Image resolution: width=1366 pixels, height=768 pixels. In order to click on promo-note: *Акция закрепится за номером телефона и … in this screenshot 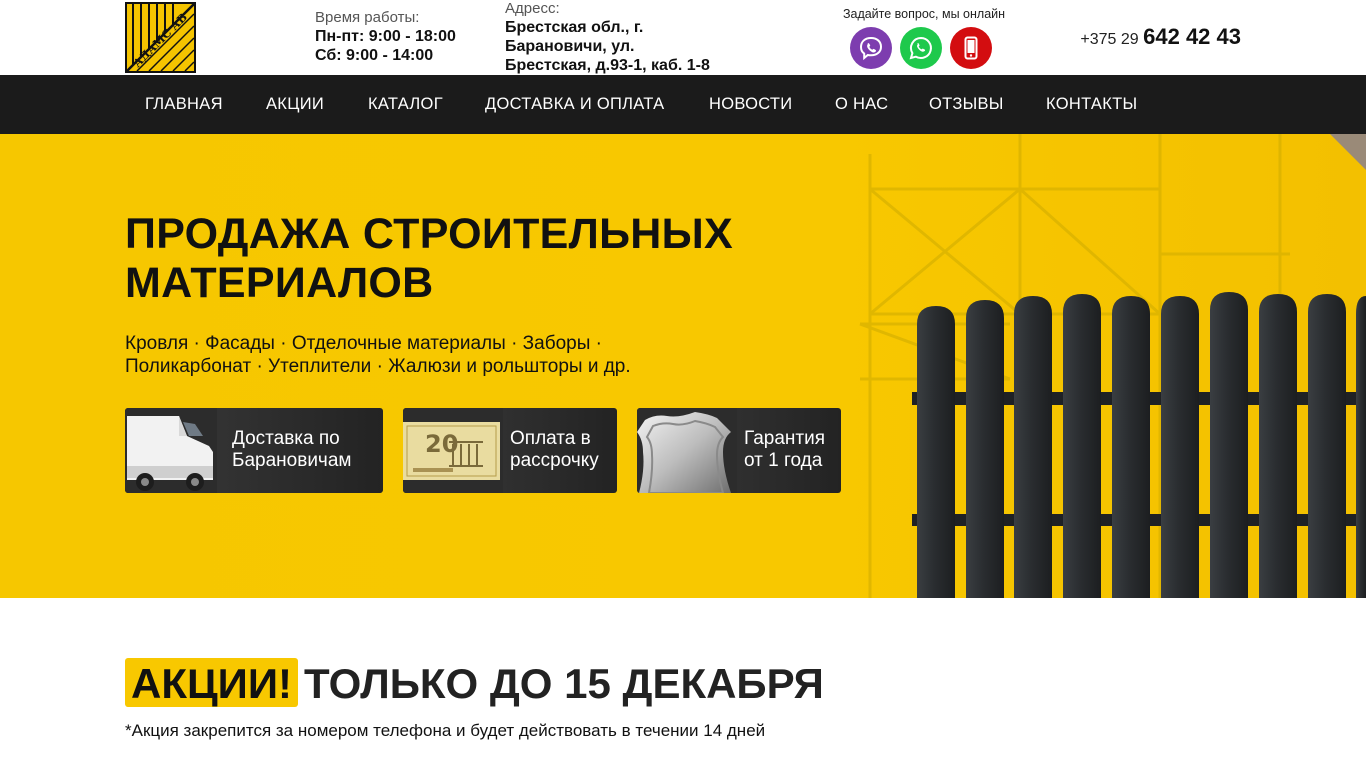, I will do `click(445, 730)`.